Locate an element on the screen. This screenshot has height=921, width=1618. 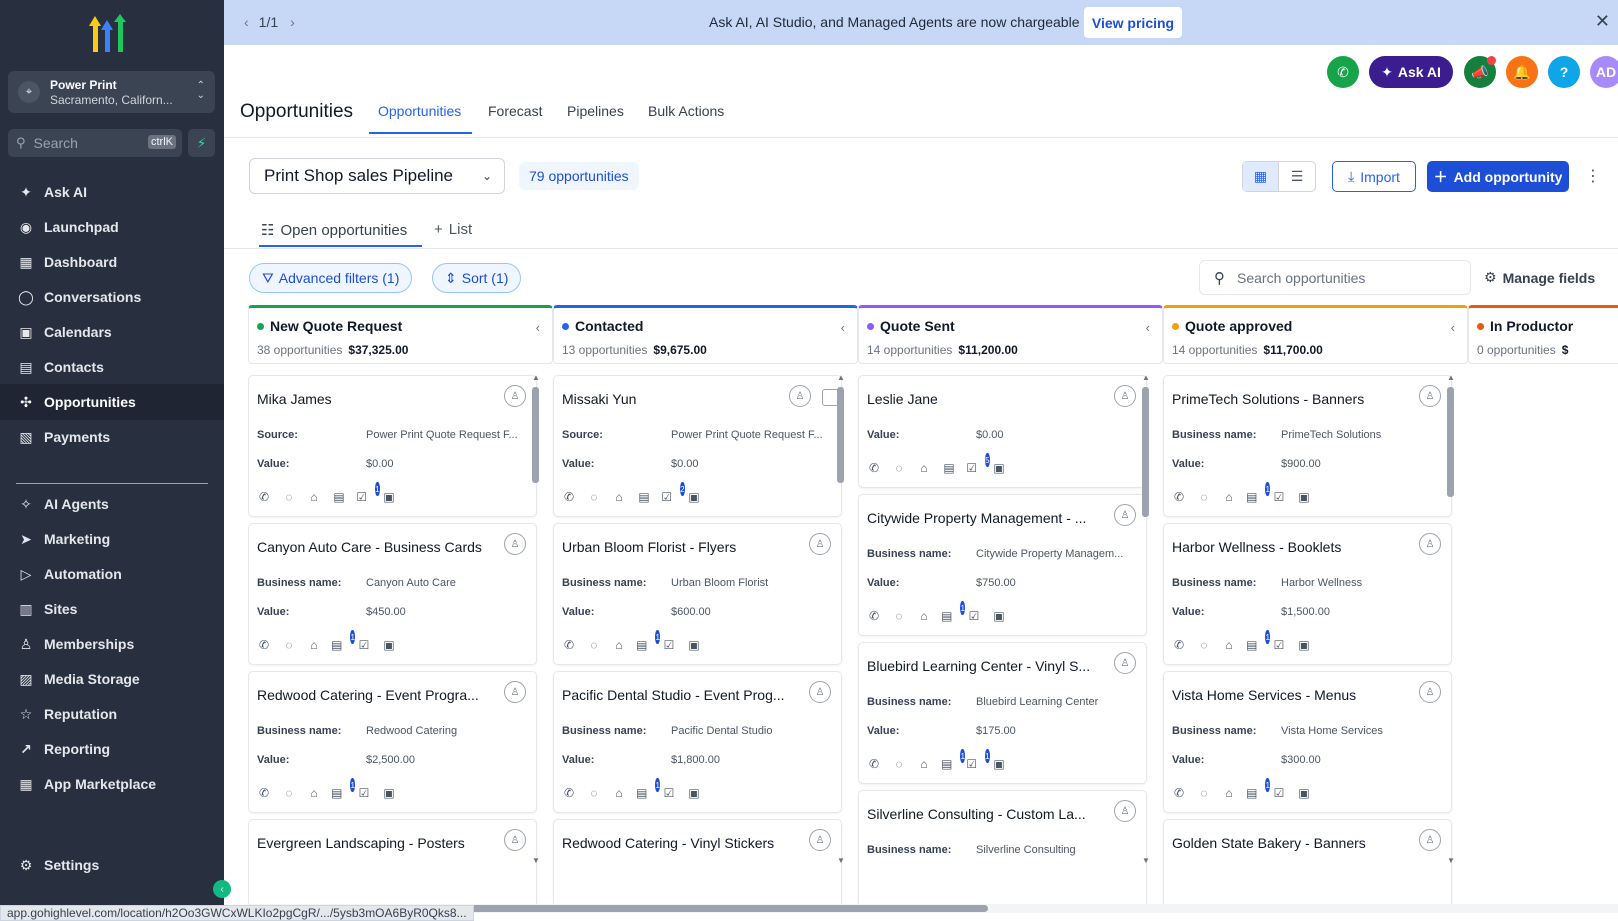
banner-pager: ‹ 1/1 › is located at coordinates (269, 22).